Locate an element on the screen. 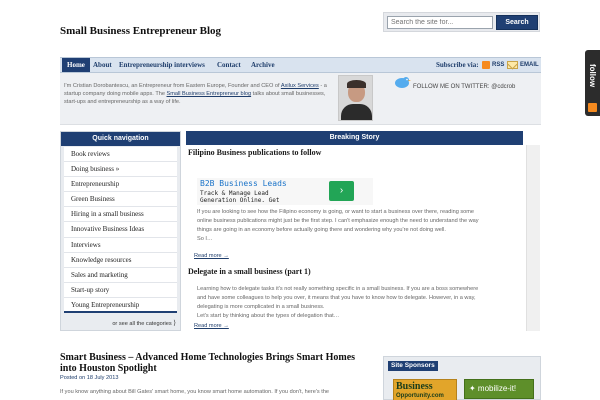 The width and height of the screenshot is (600, 400). ad-open-button: › is located at coordinates (341, 191).